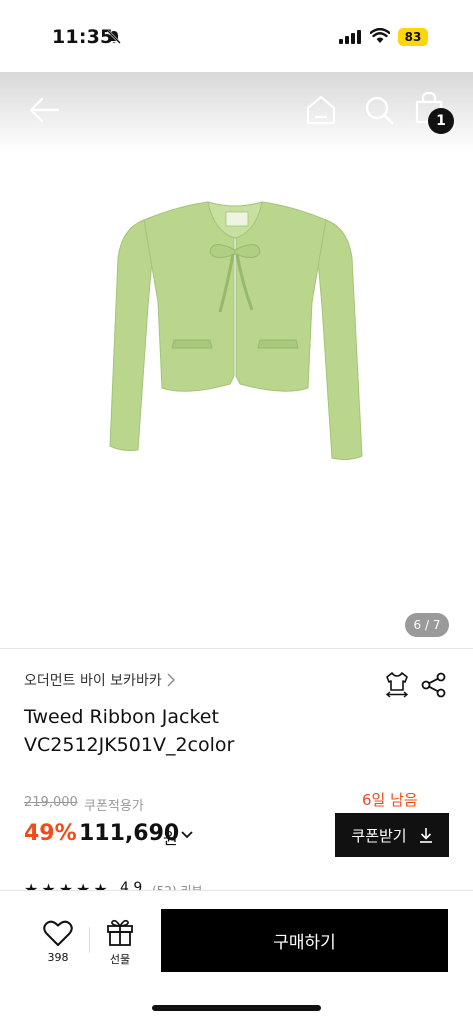  I want to click on cart-count-badge: 1, so click(441, 121).